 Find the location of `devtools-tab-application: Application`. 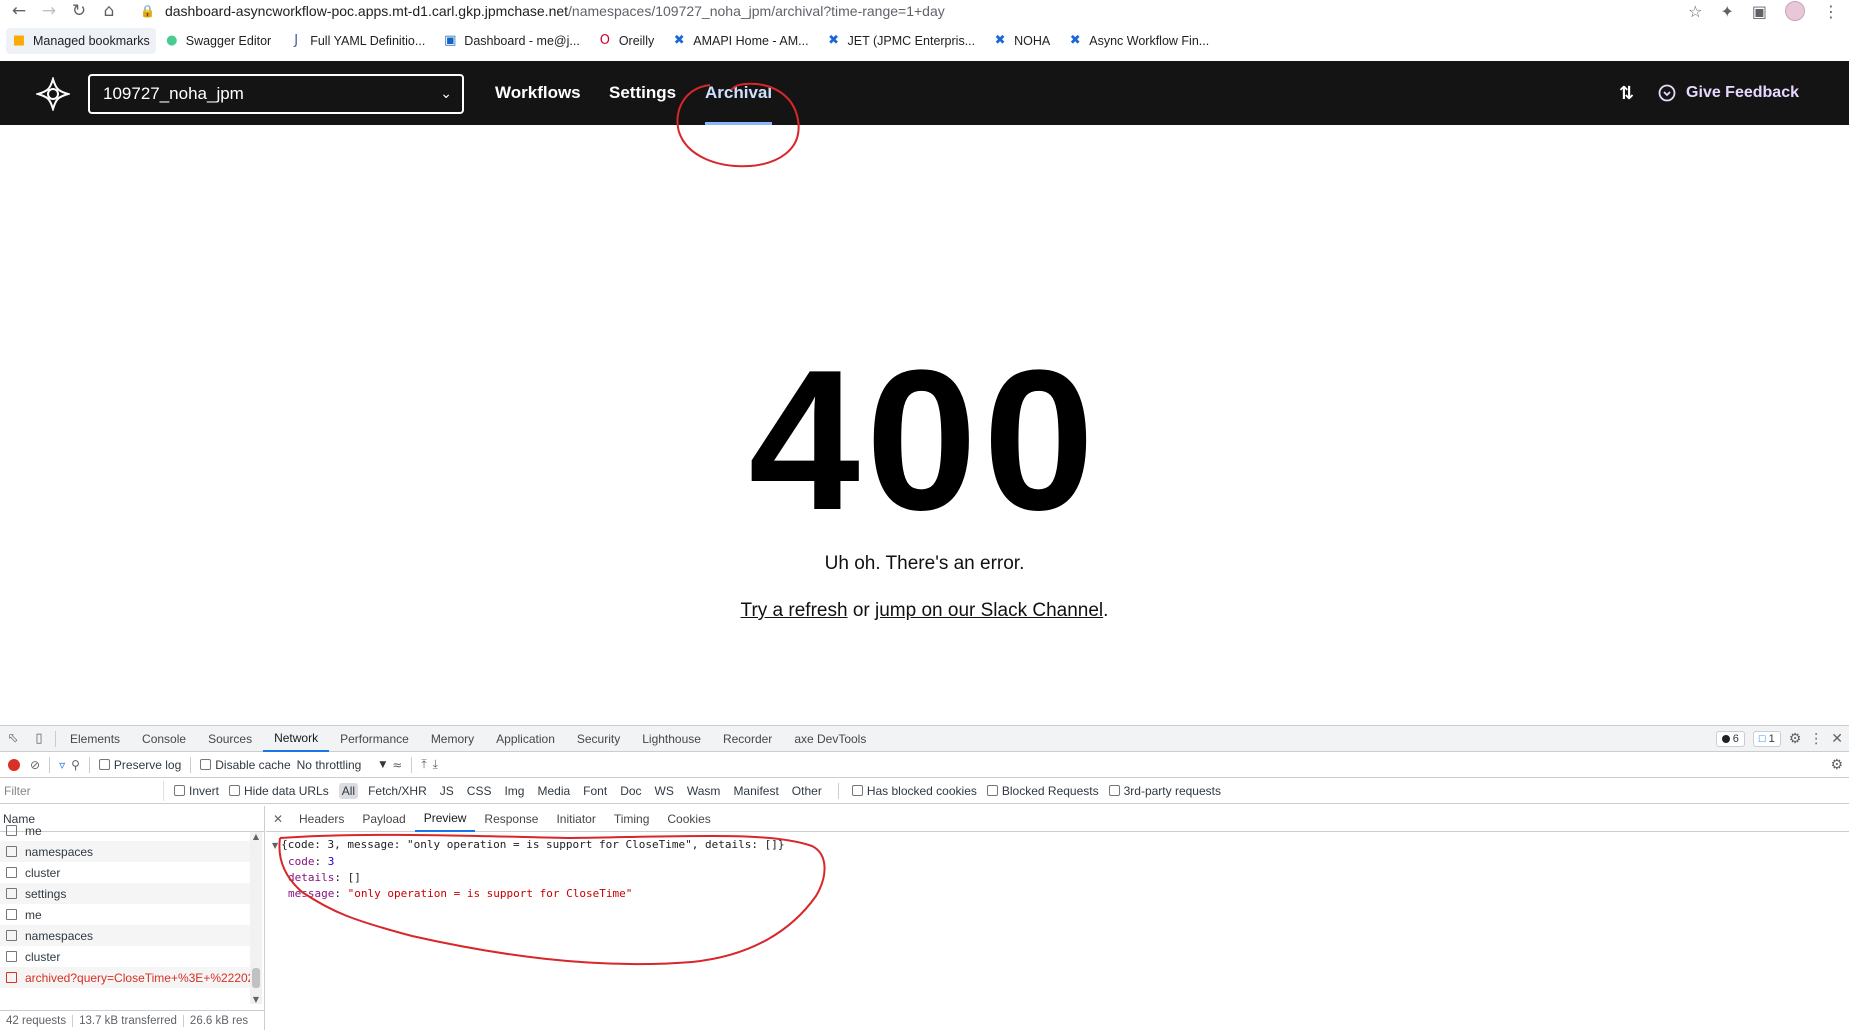

devtools-tab-application: Application is located at coordinates (525, 739).